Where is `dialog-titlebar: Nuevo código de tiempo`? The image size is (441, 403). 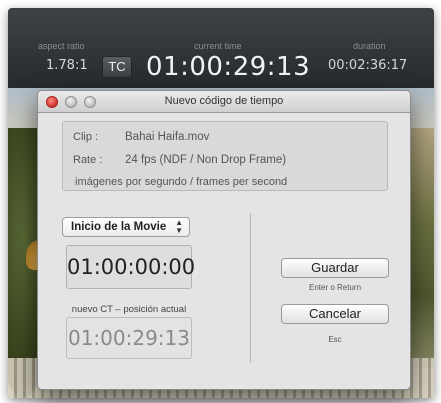 dialog-titlebar: Nuevo código de tiempo is located at coordinates (224, 102).